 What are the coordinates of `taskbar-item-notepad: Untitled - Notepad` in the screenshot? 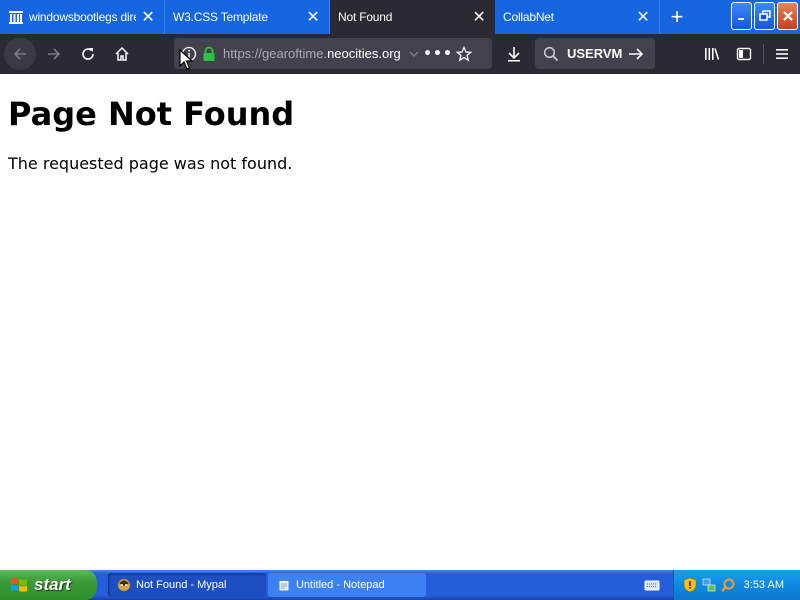 It's located at (347, 585).